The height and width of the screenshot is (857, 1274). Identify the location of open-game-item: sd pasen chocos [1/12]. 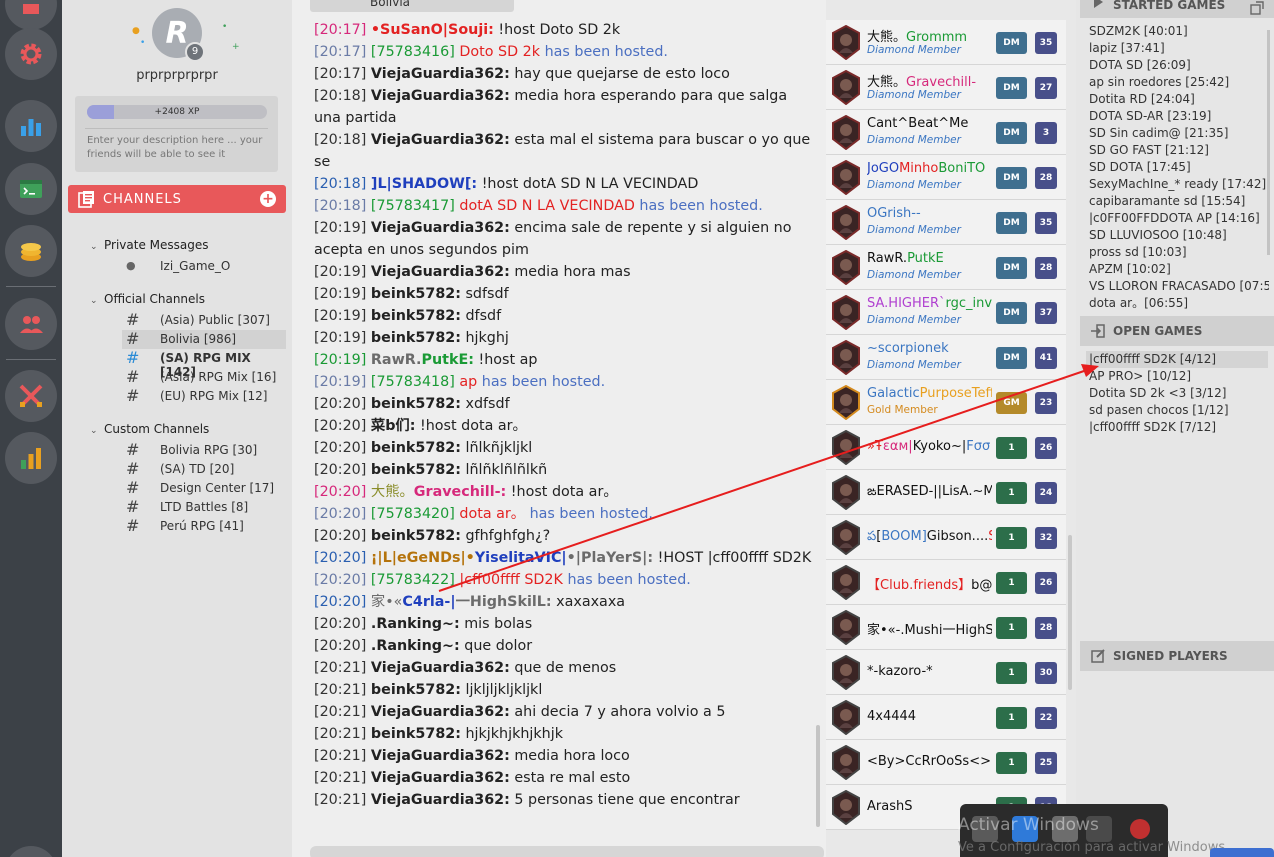
(1179, 410).